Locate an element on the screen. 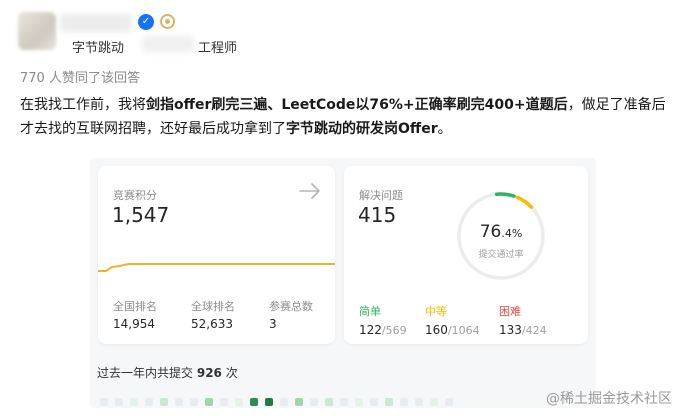  answer-author-header: ✓ 字节跳动 工程师 is located at coordinates (224, 34).